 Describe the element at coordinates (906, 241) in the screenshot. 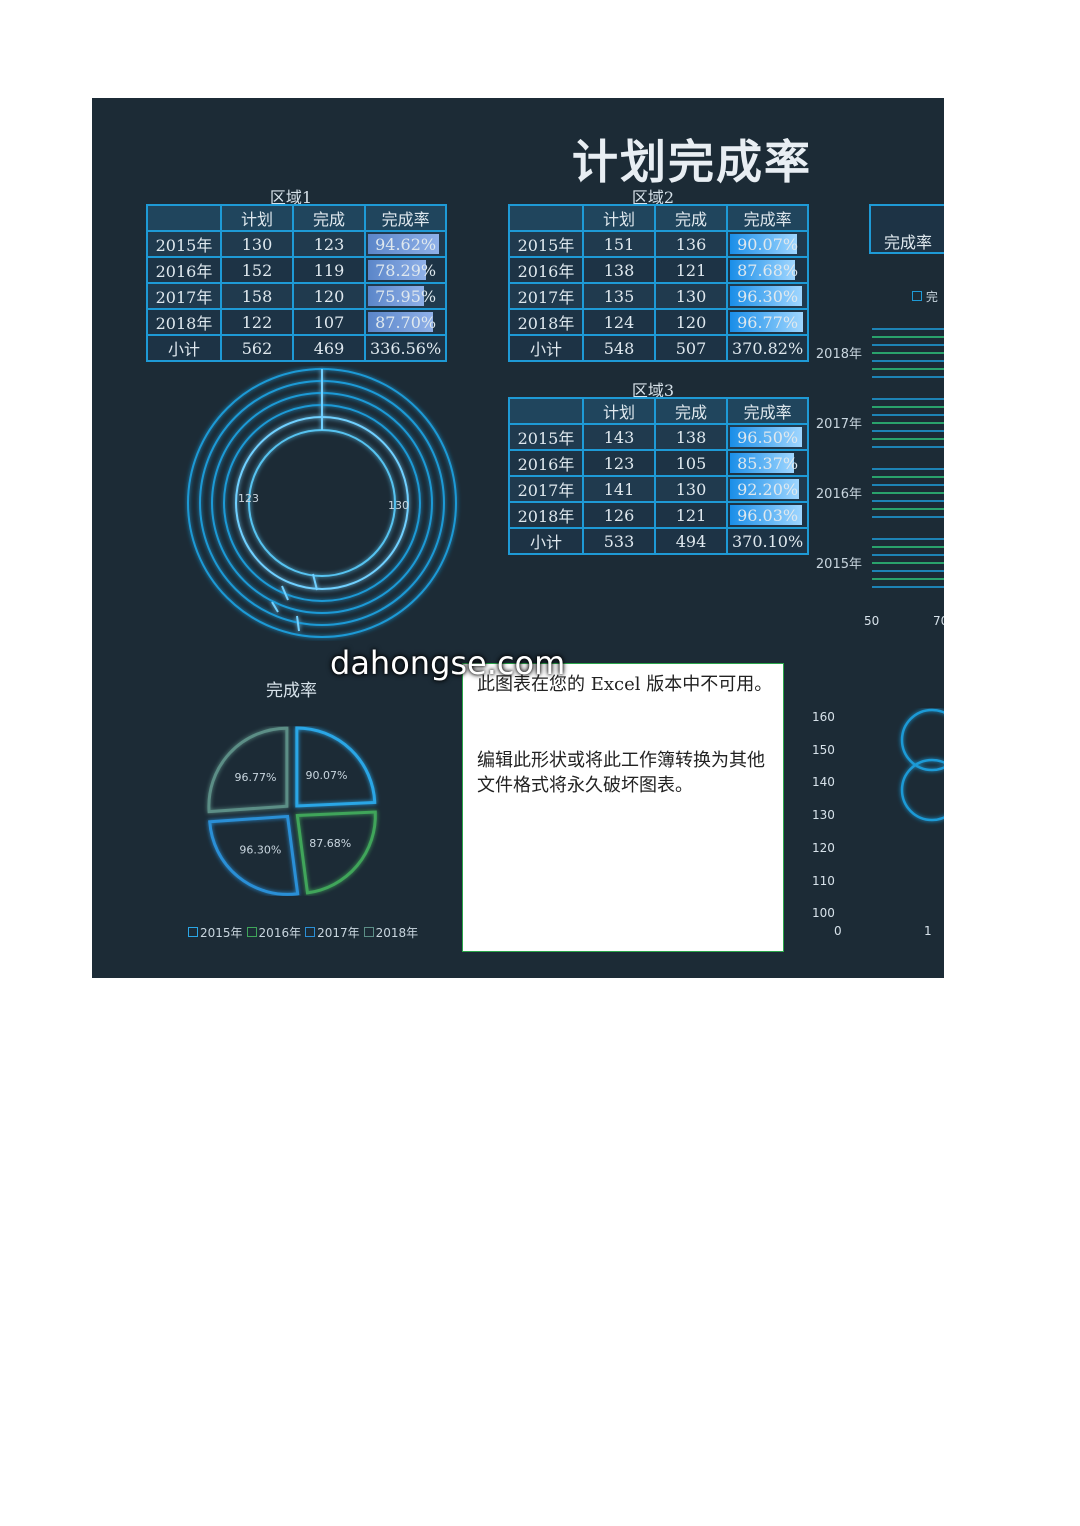

I see `partial-table-label: 完成率` at that location.